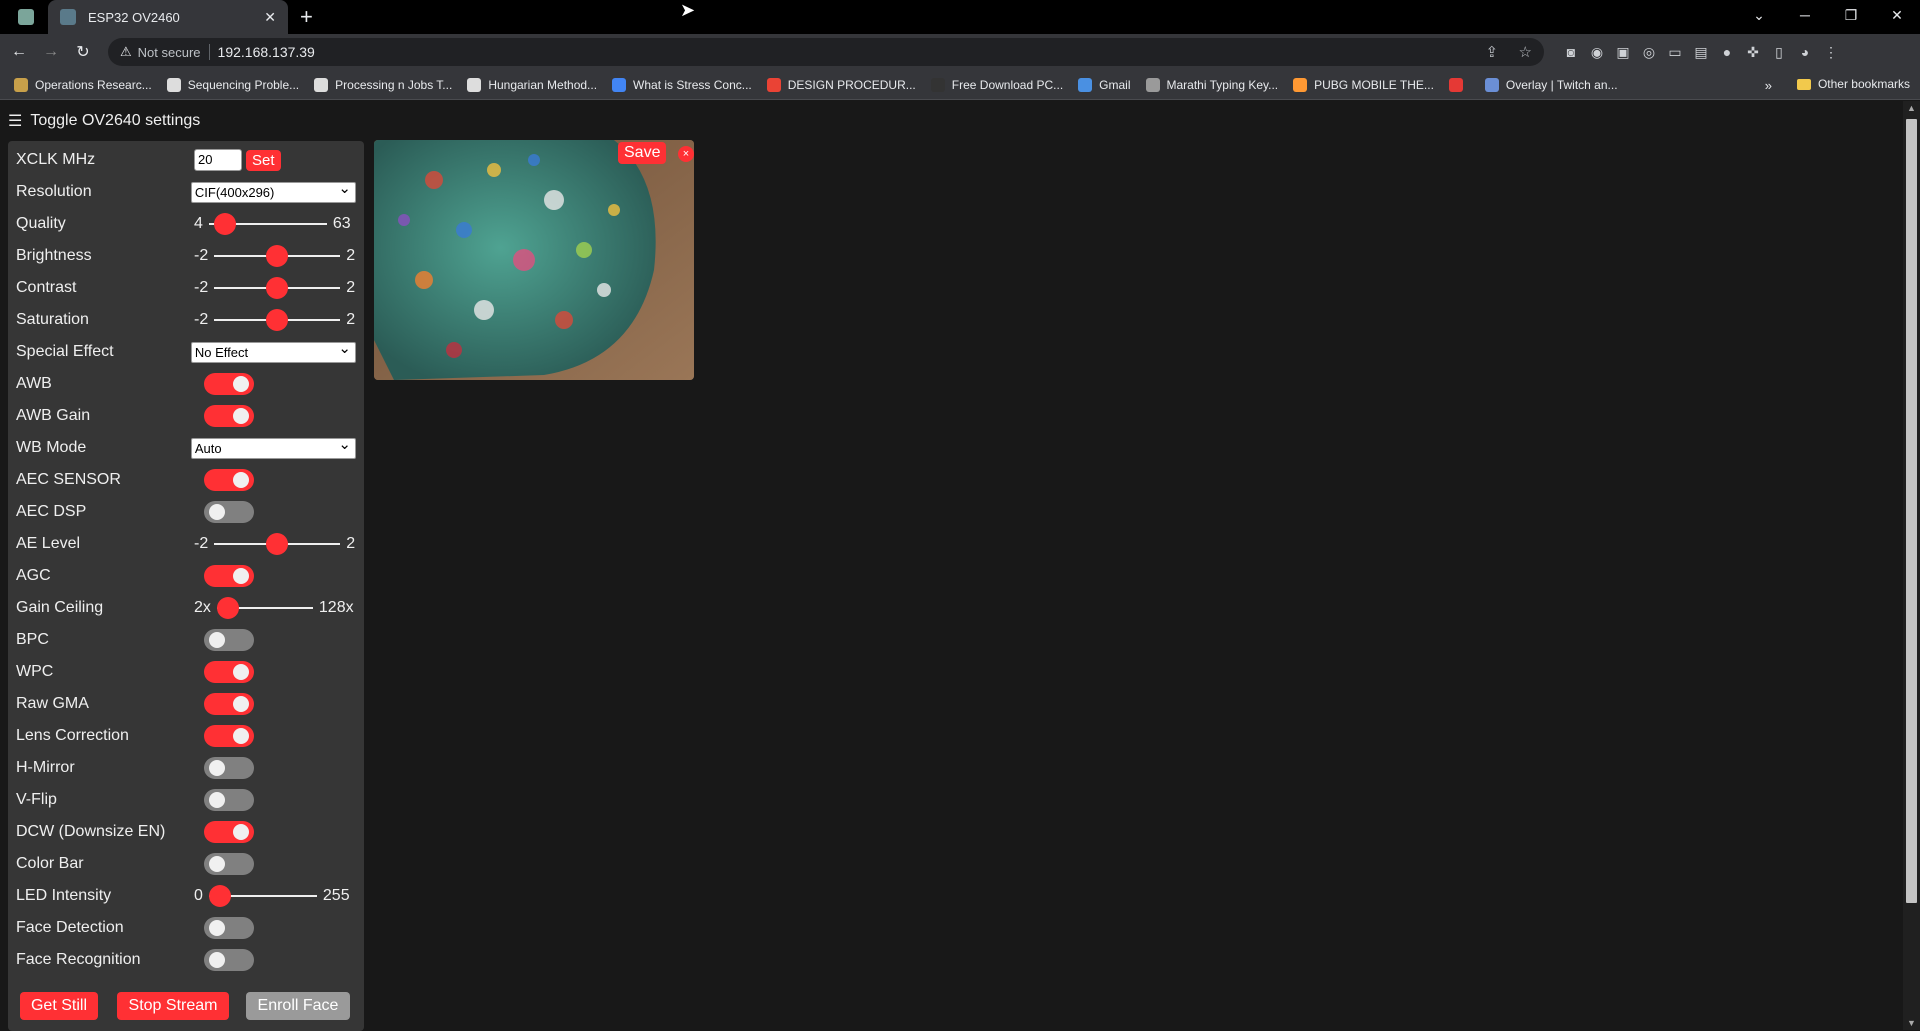 This screenshot has height=1031, width=1920. What do you see at coordinates (263, 160) in the screenshot?
I see `xclk-set-button: Set` at bounding box center [263, 160].